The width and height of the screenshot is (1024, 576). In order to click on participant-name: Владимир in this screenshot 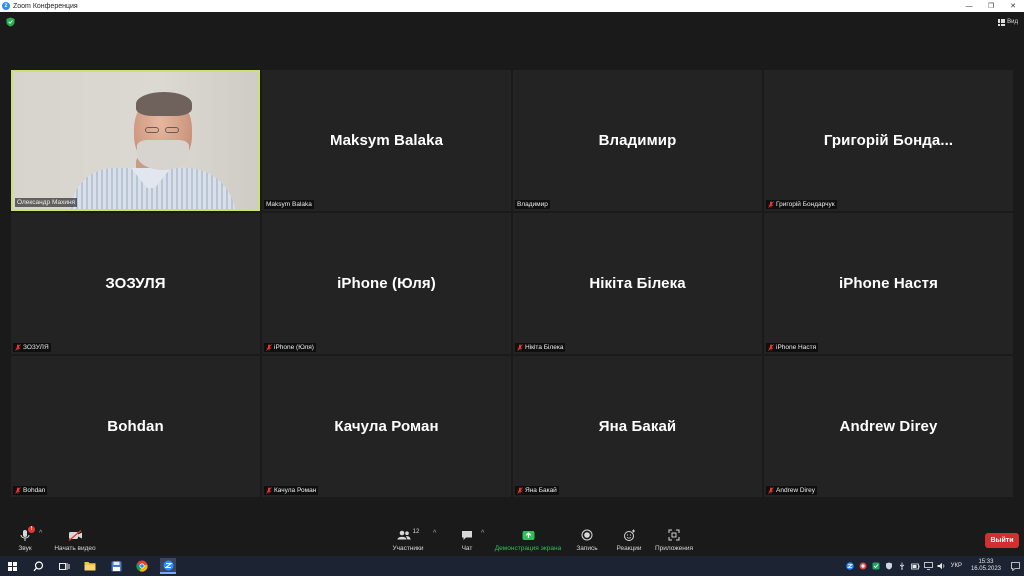, I will do `click(532, 204)`.